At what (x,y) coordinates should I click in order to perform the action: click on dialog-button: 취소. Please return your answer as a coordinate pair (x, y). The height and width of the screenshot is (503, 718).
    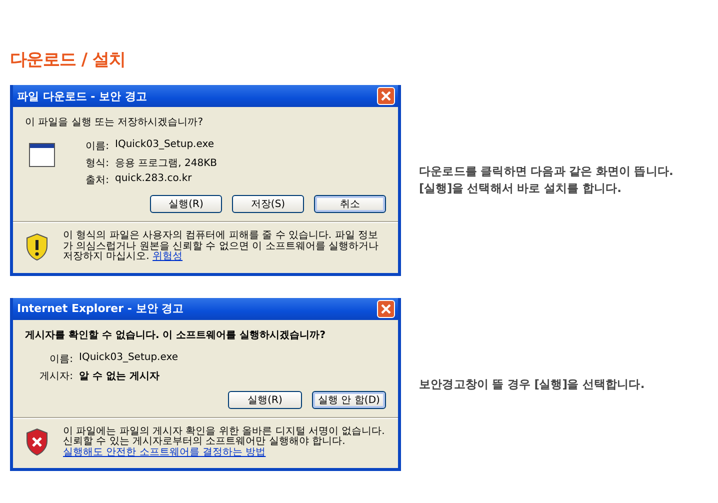
    Looking at the image, I should click on (350, 204).